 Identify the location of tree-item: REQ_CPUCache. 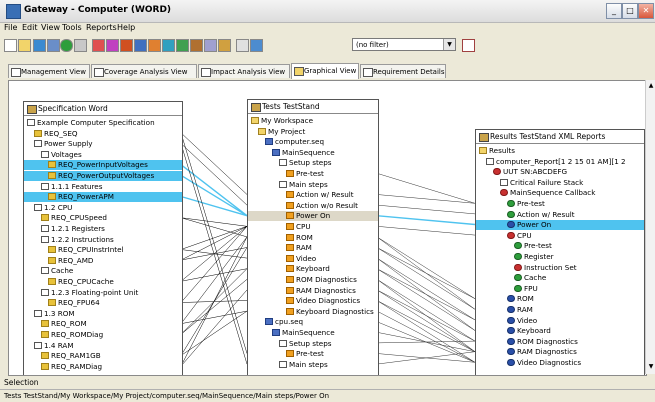
(103, 282).